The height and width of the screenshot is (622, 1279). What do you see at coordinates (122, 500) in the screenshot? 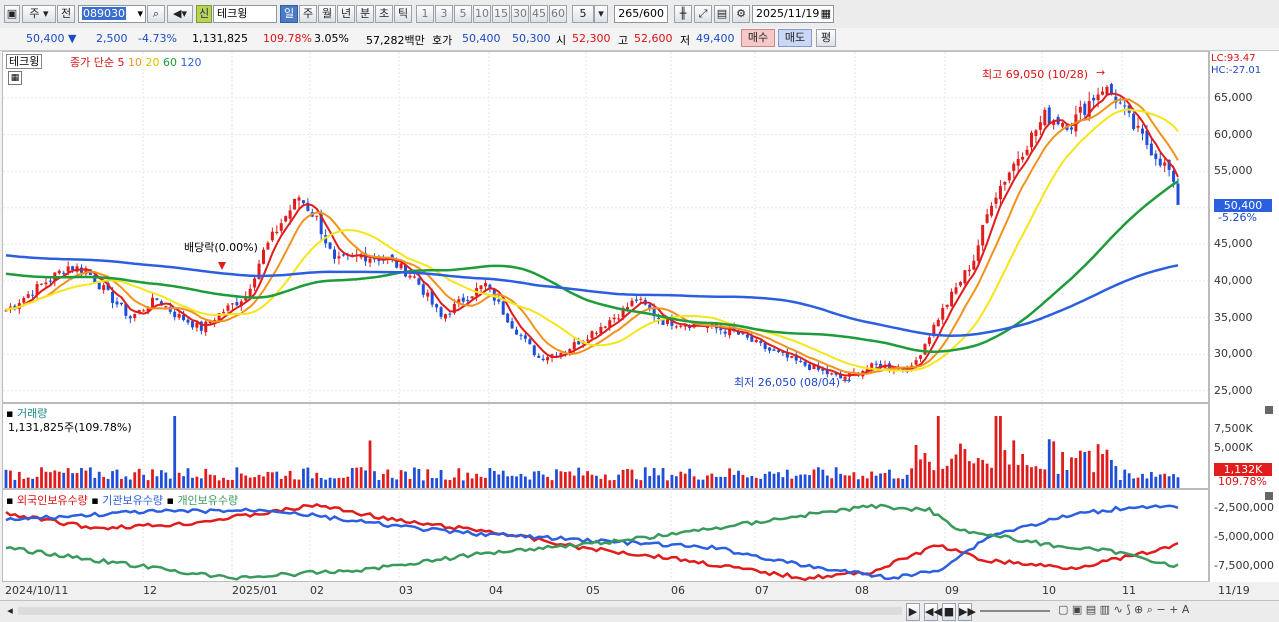
I see `holding-legend: ▪ 외국인보유수량 ▪ 기관보유수량 ▪ 개인보유수량` at bounding box center [122, 500].